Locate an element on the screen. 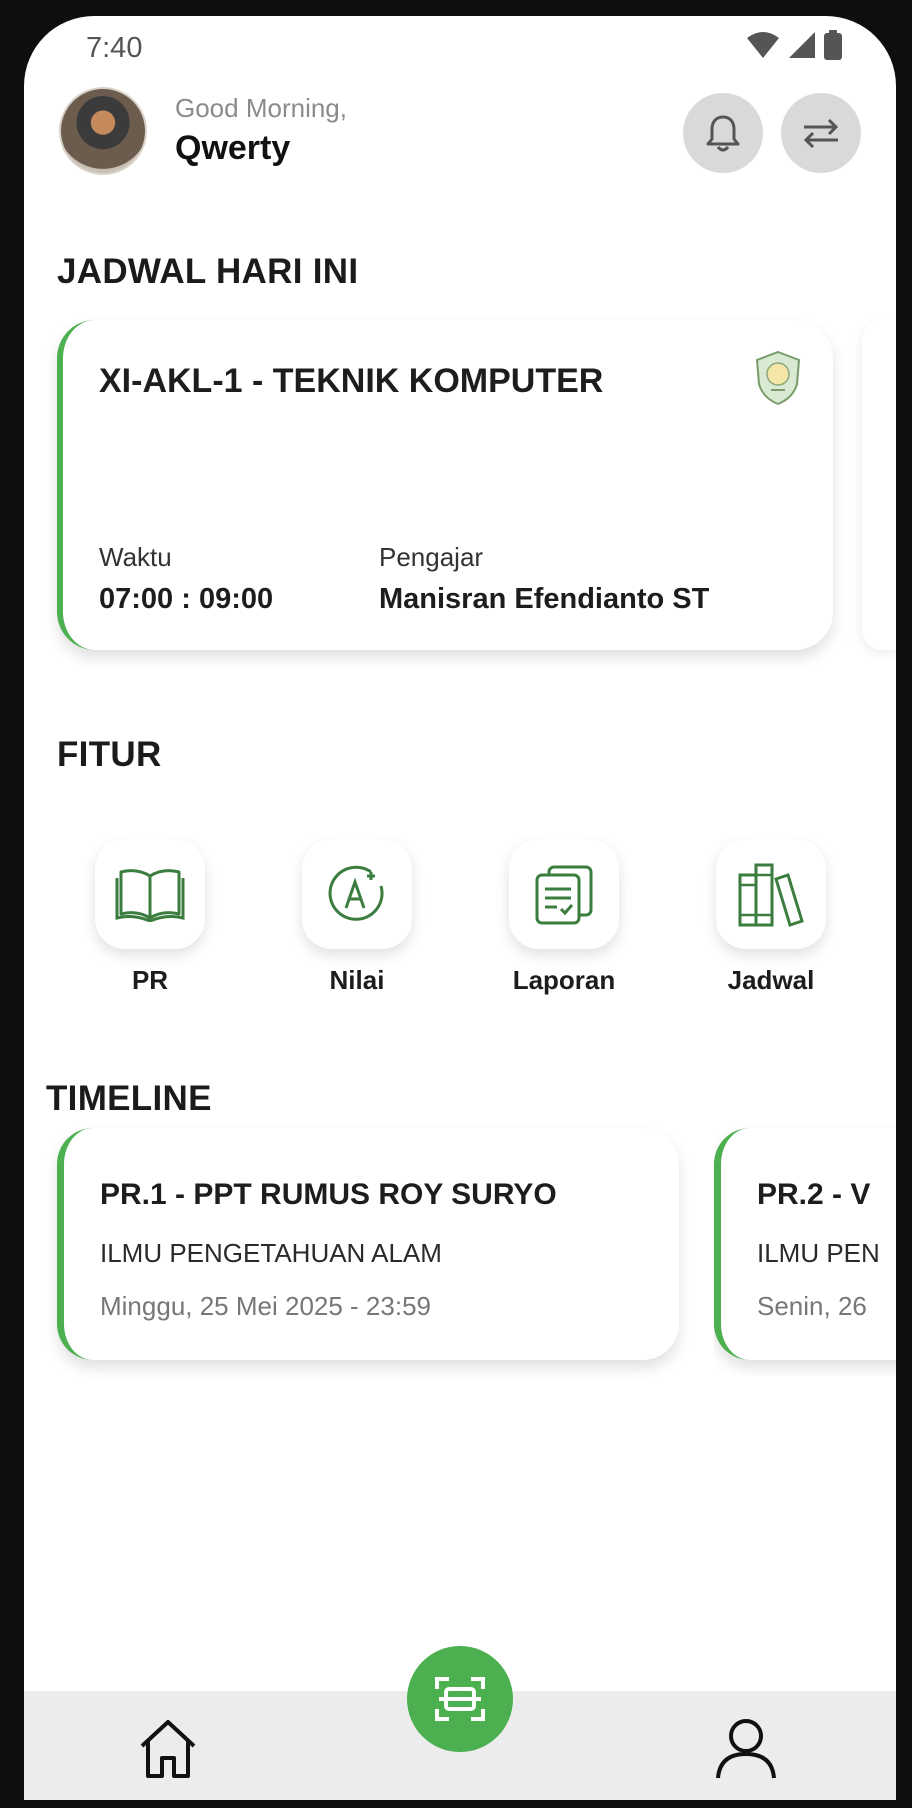 This screenshot has height=1808, width=912. teacher-value: Manisran Efendianto ST is located at coordinates (544, 599).